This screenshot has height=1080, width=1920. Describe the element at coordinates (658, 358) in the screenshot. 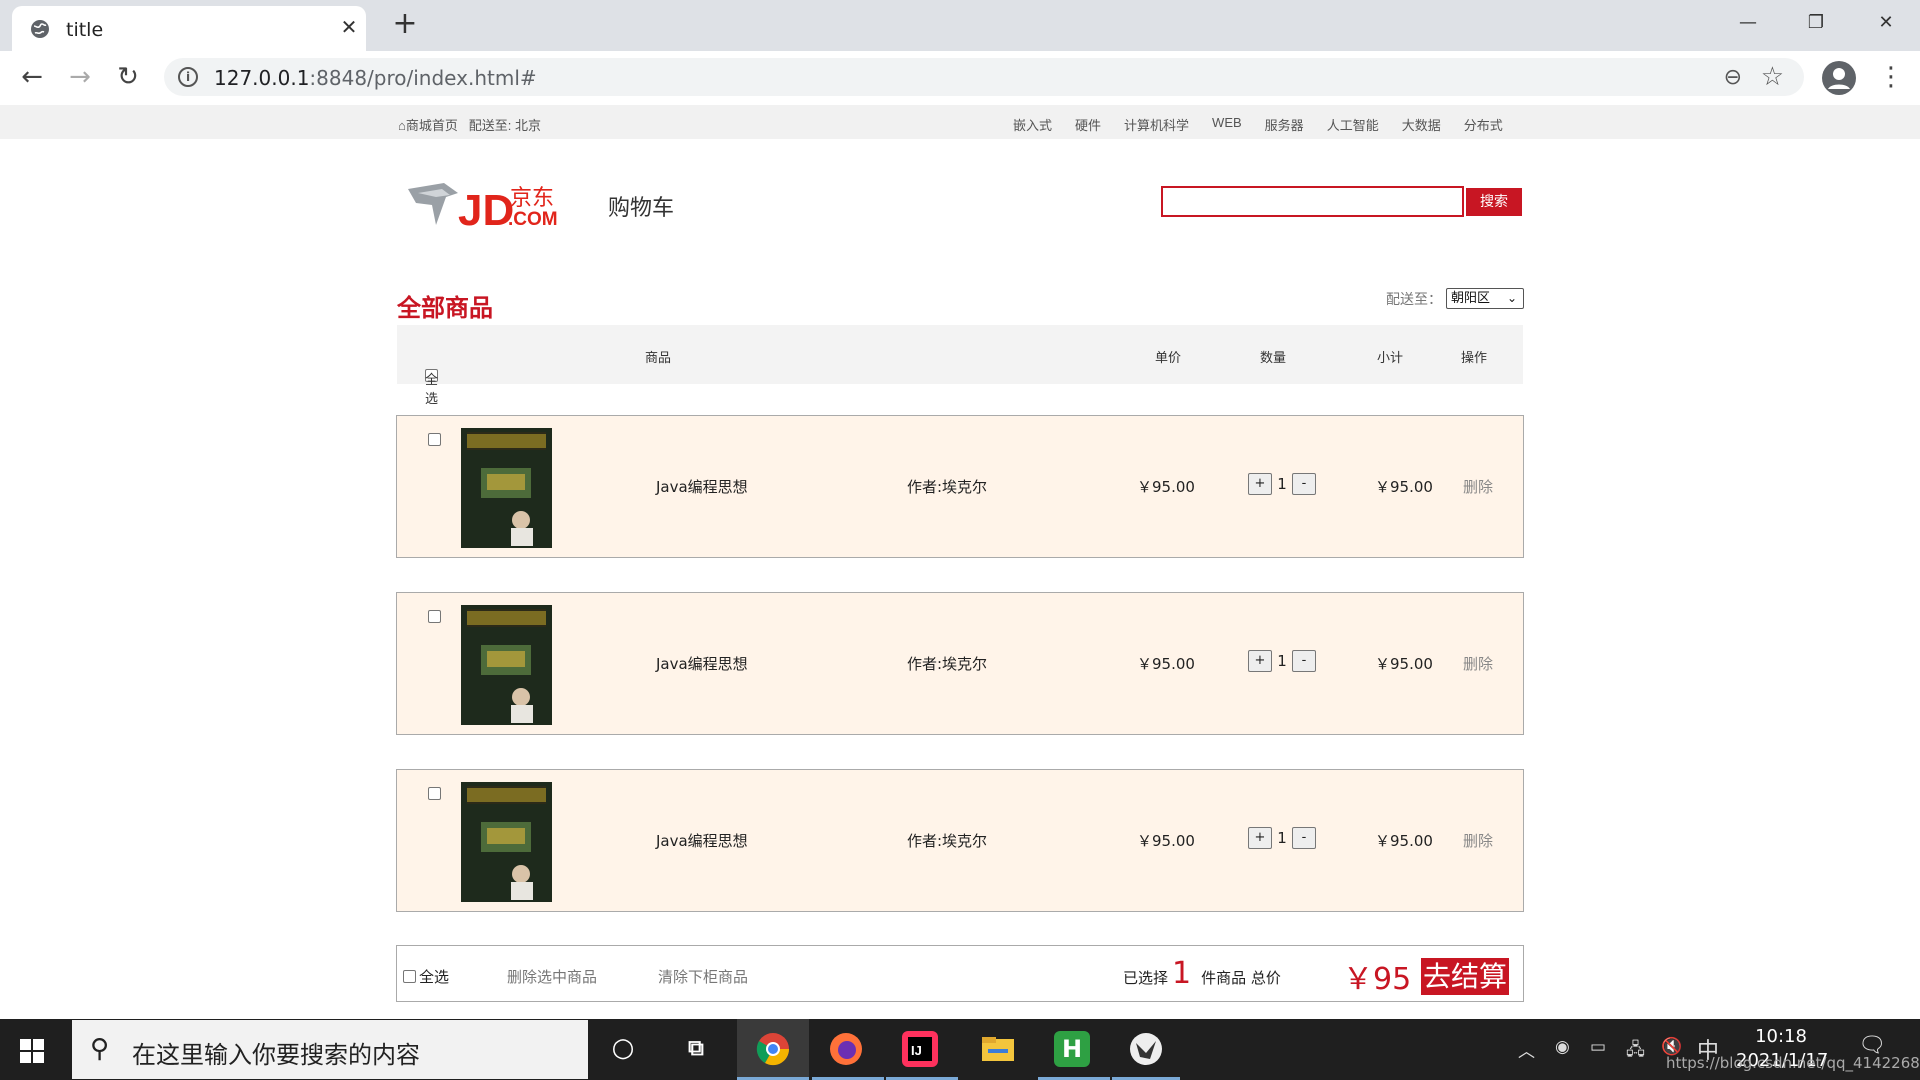

I see `col-product: 商品` at that location.